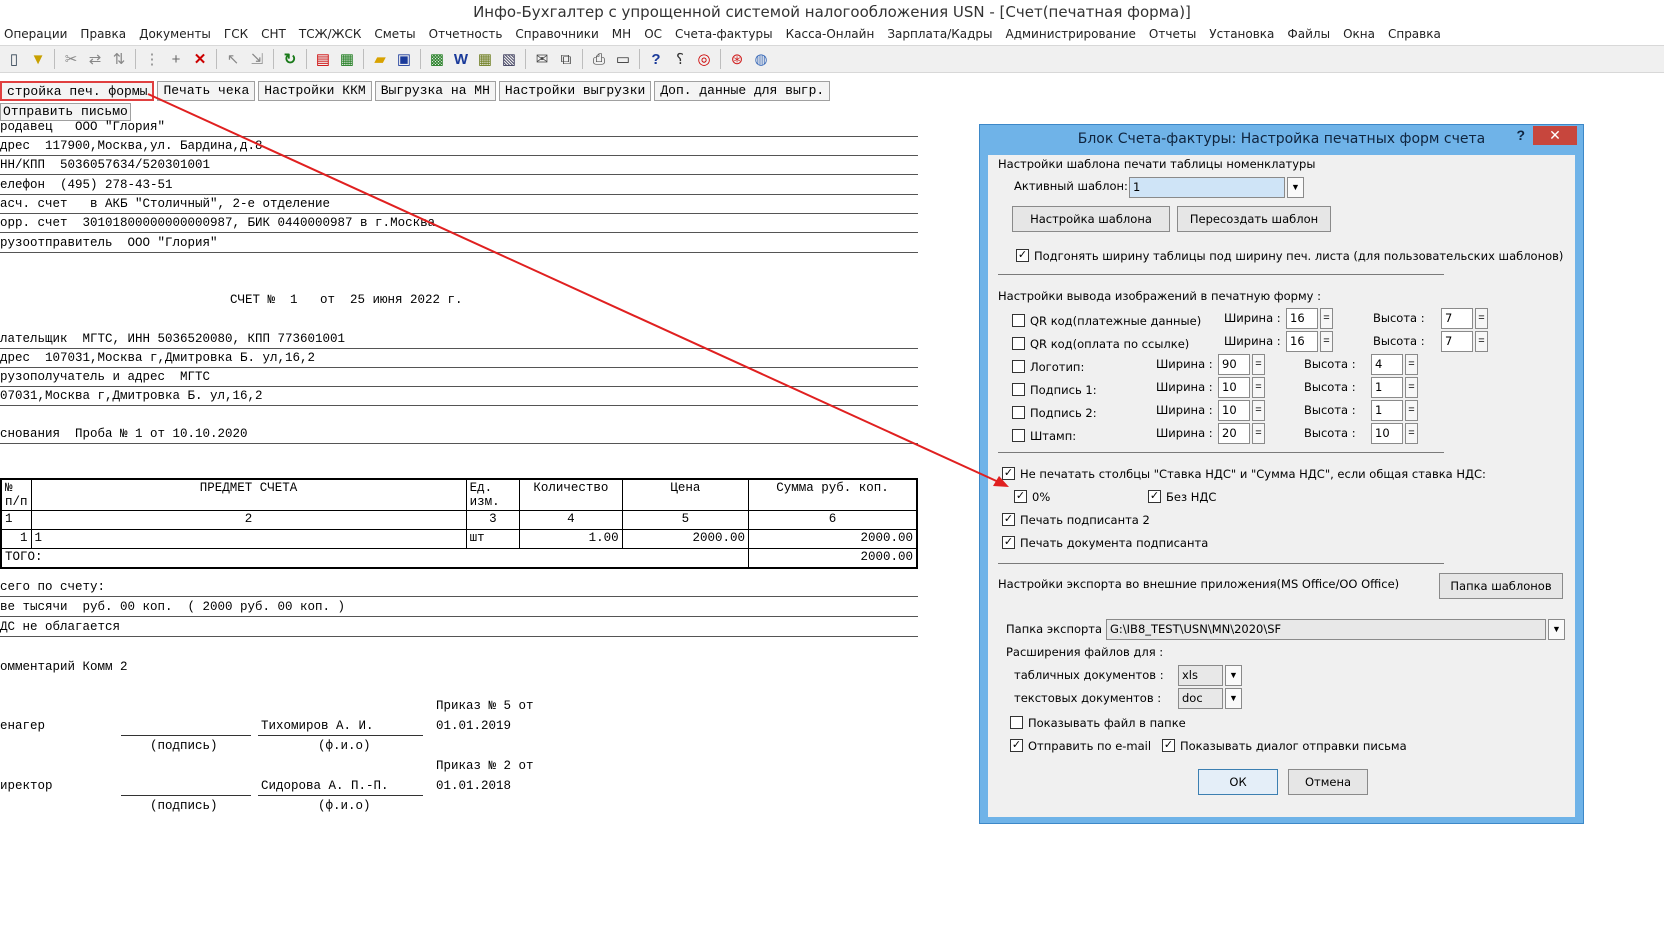  What do you see at coordinates (1018, 320) in the screenshot?
I see `qr-payment-checkbox` at bounding box center [1018, 320].